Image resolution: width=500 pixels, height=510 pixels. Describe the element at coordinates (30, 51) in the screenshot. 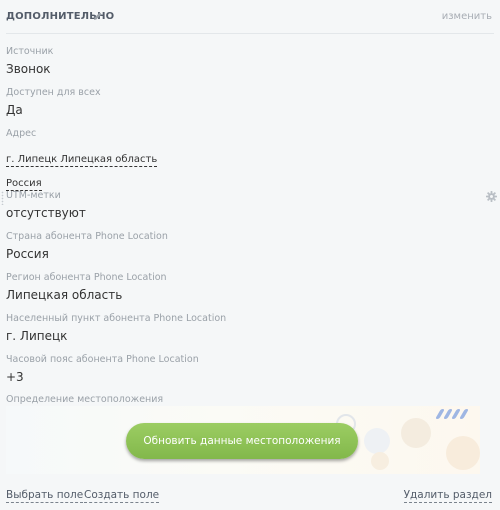

I see `field-label: Источник` at that location.